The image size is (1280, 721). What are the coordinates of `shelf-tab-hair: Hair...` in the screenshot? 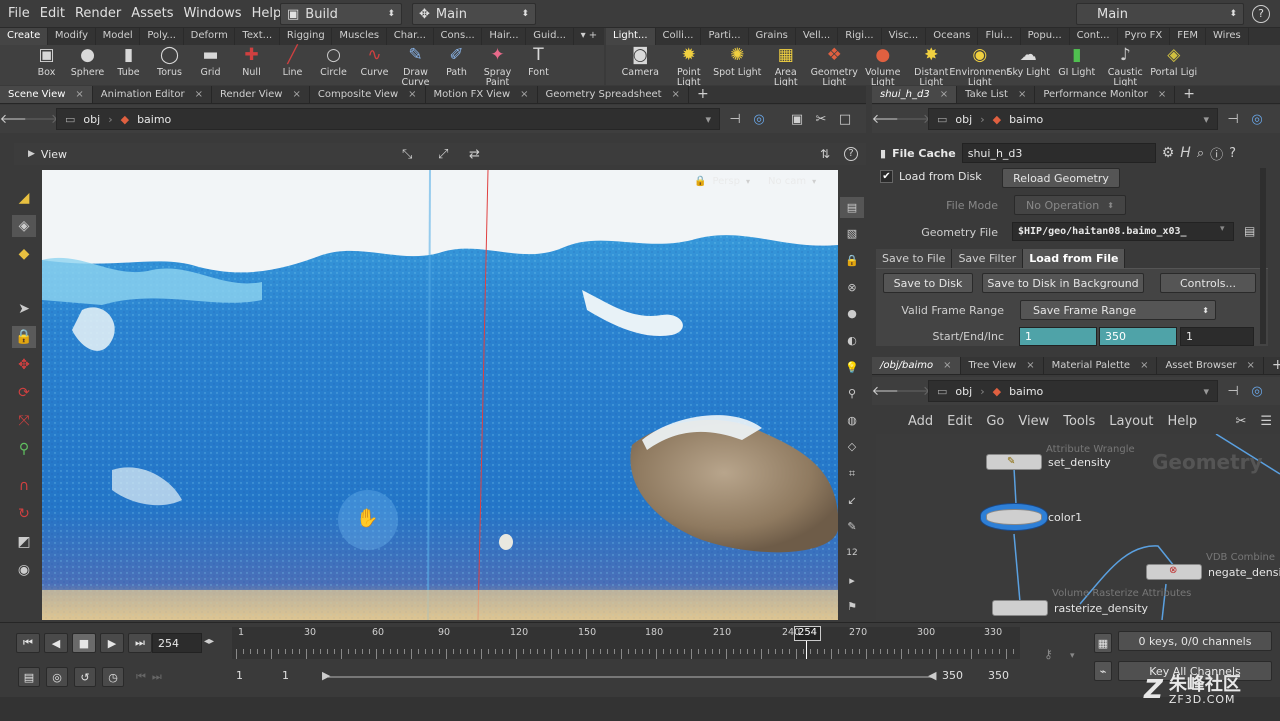 It's located at (504, 36).